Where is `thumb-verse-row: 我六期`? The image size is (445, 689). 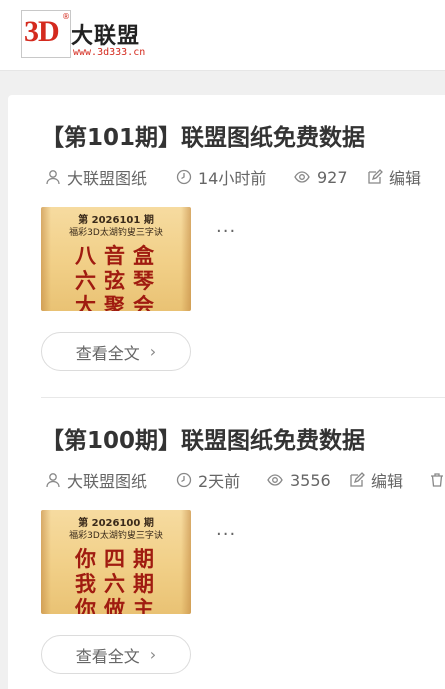
thumb-verse-row: 我六期 is located at coordinates (118, 583).